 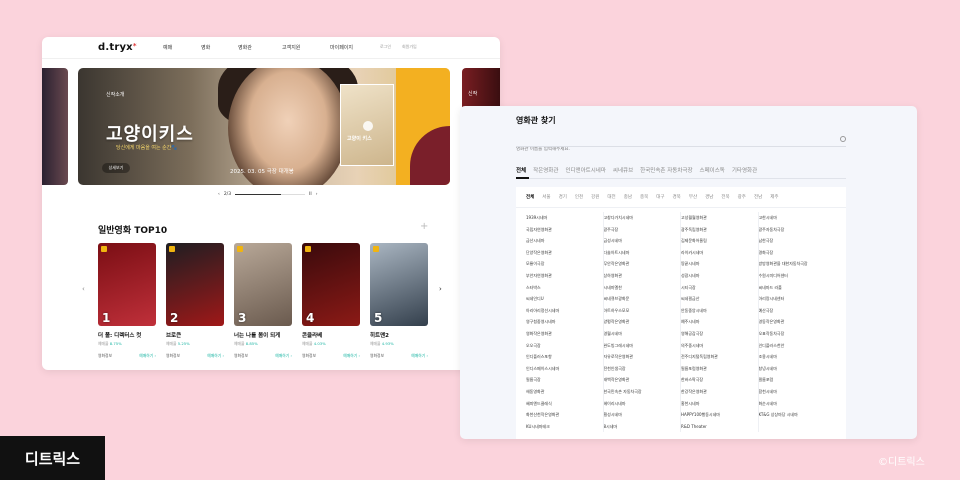 I want to click on theater-item: 한국민속촌 자동차극장, so click(x=640, y=392).